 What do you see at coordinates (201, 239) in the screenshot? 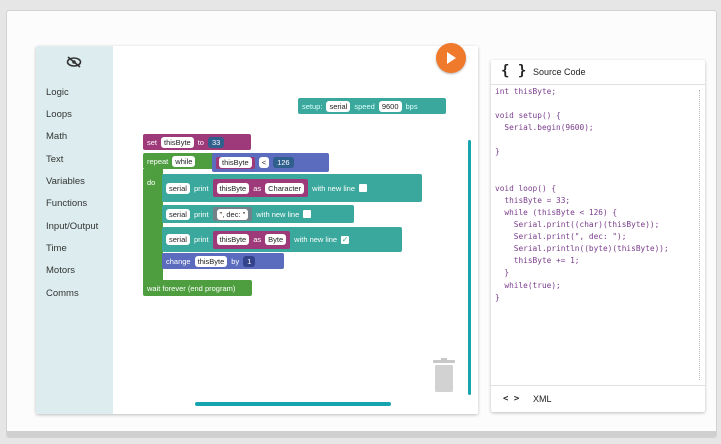
I see `print3-label: print` at bounding box center [201, 239].